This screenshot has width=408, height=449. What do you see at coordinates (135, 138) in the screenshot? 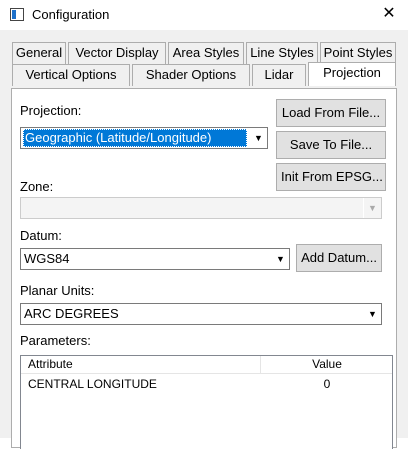
I see `projection-select-value: Geographic (Latitude/Longitude)` at bounding box center [135, 138].